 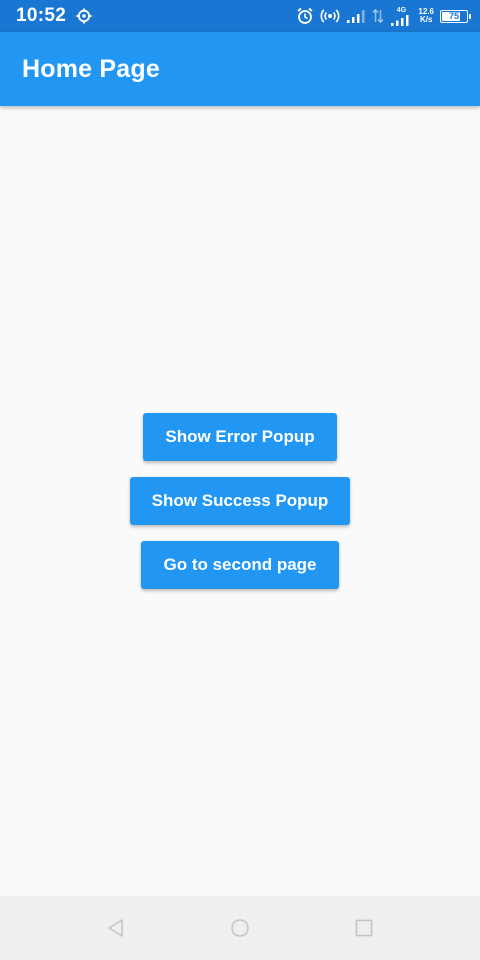 What do you see at coordinates (401, 10) in the screenshot?
I see `network-label: 4G` at bounding box center [401, 10].